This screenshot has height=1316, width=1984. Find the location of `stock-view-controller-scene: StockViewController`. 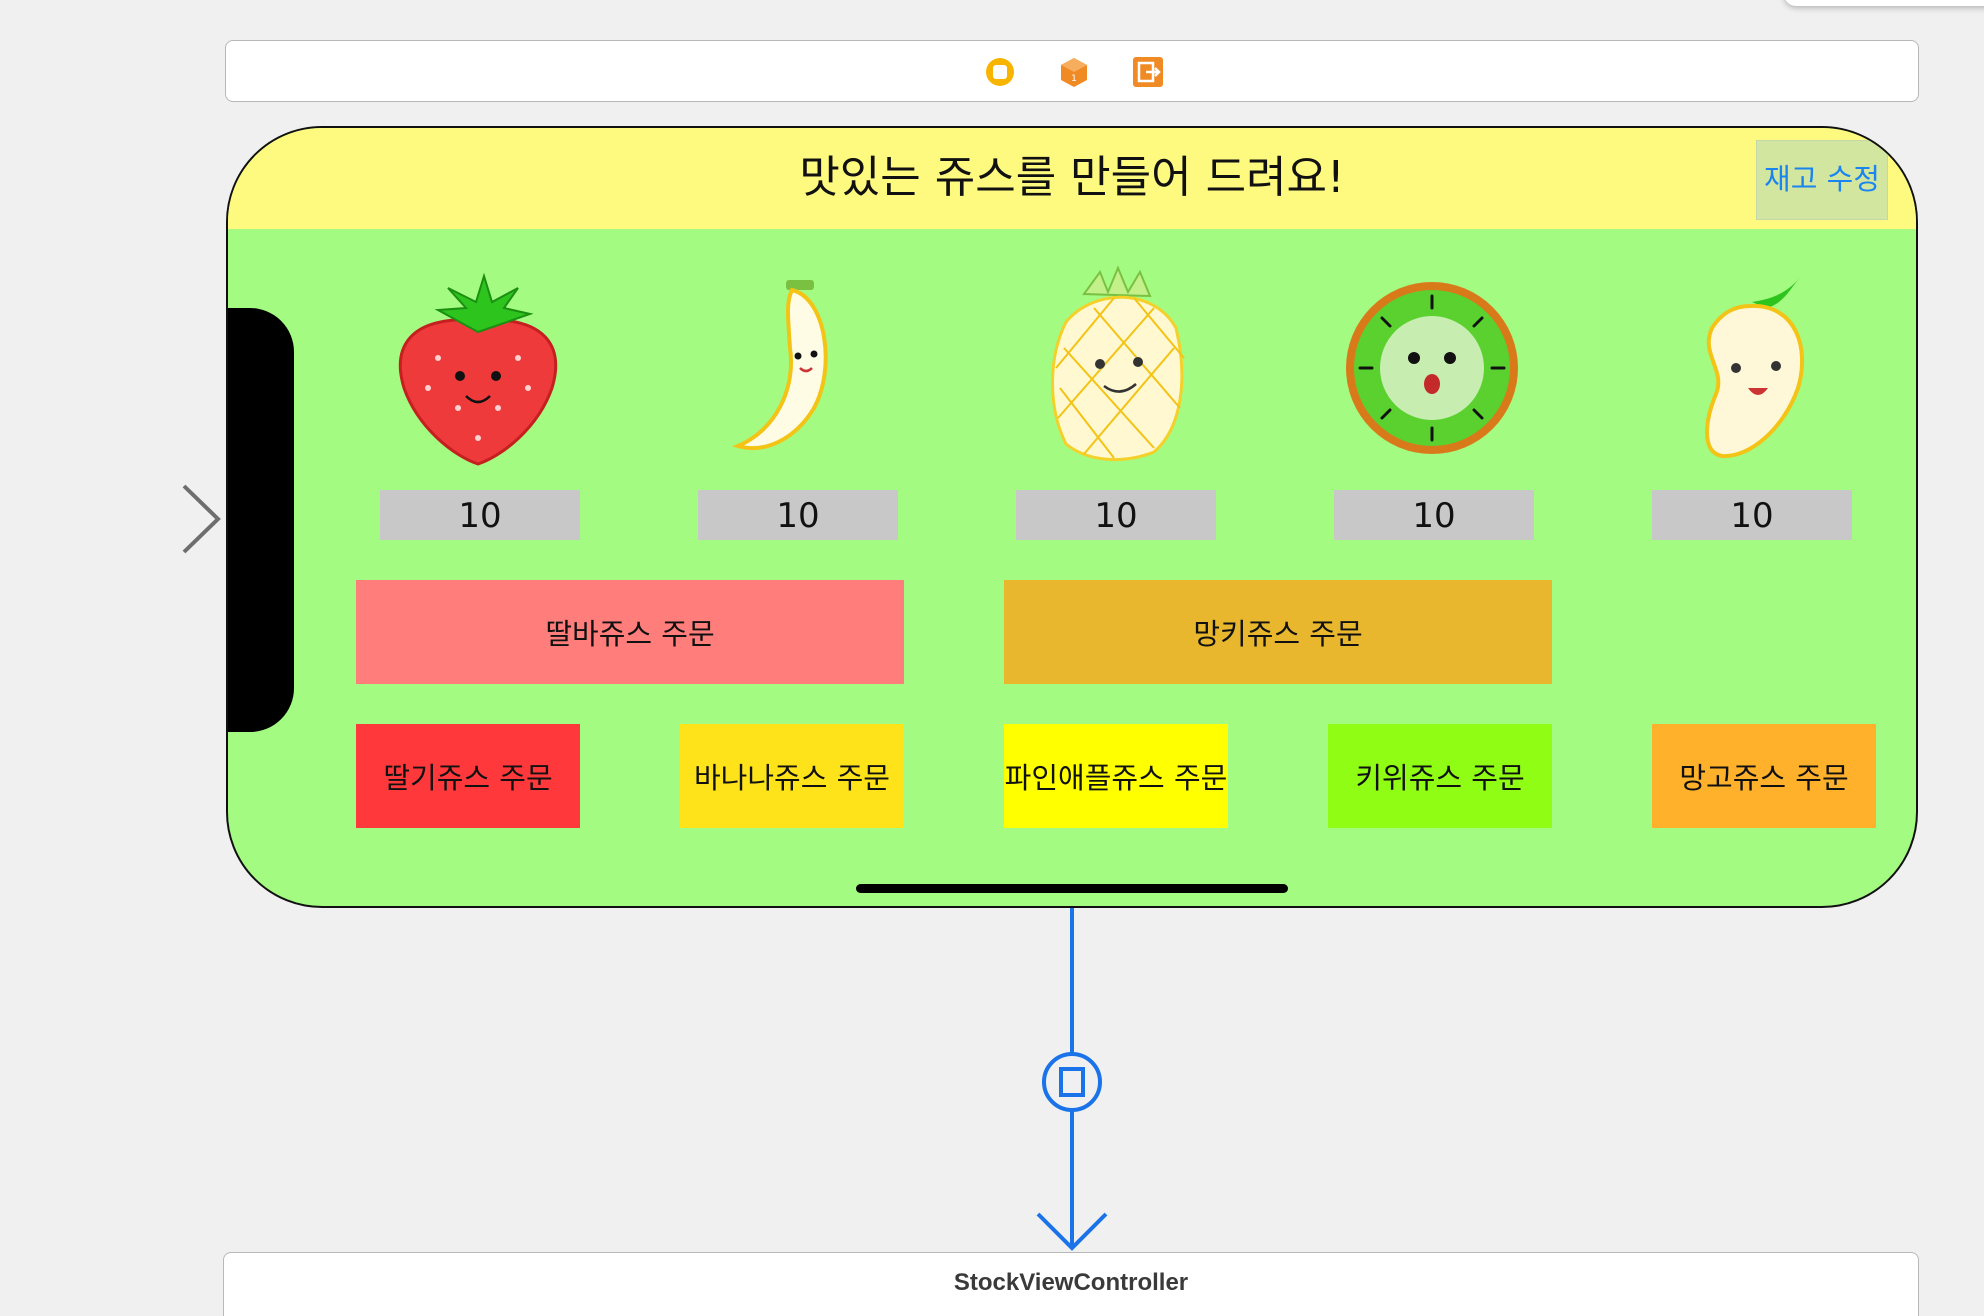

stock-view-controller-scene: StockViewController is located at coordinates (1071, 1284).